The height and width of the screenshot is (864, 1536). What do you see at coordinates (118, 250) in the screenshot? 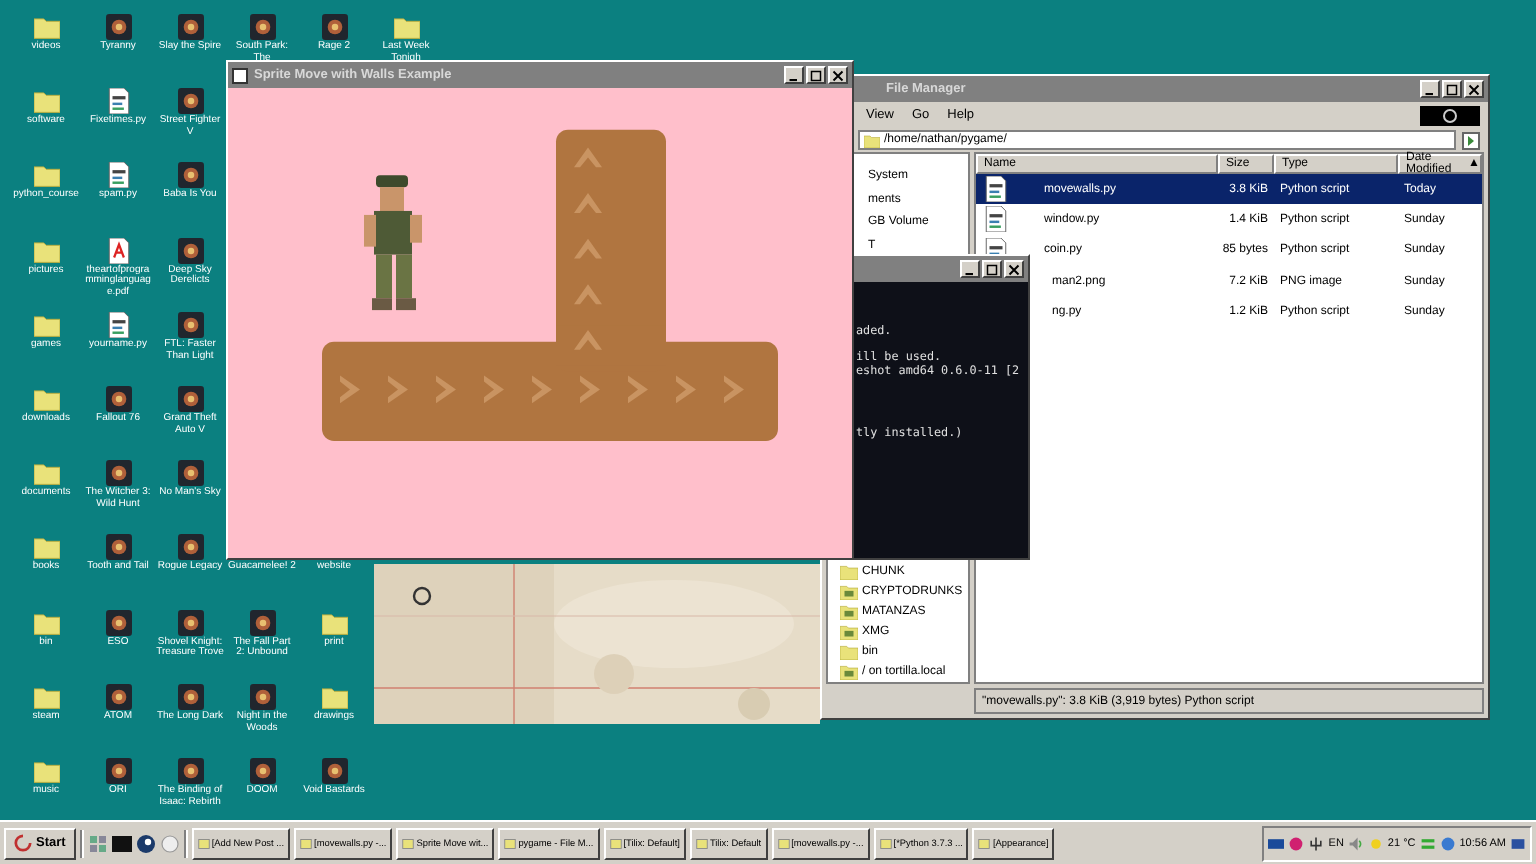
I see `pdf-icon` at bounding box center [118, 250].